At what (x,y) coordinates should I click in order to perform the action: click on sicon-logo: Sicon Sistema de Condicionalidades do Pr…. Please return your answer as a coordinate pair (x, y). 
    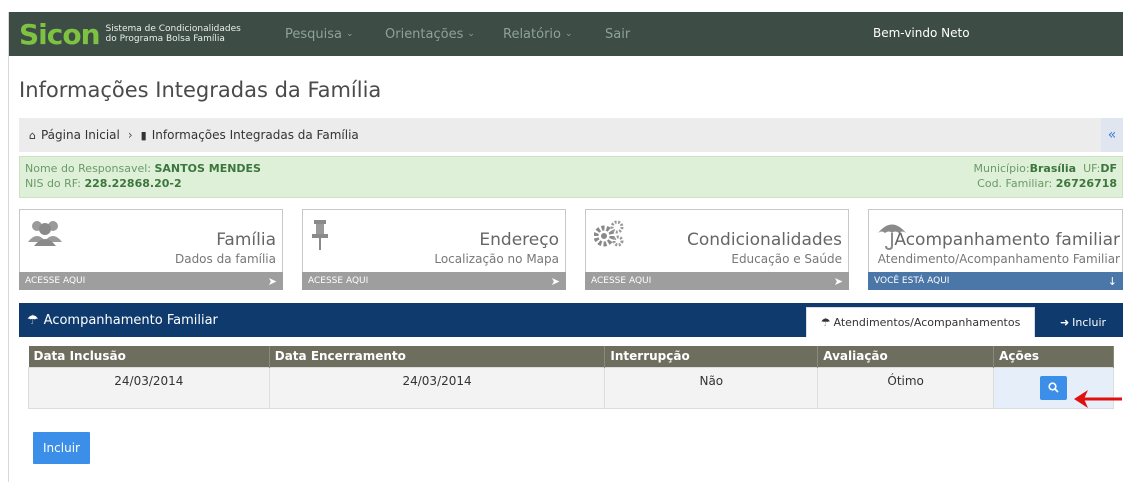
    Looking at the image, I should click on (130, 34).